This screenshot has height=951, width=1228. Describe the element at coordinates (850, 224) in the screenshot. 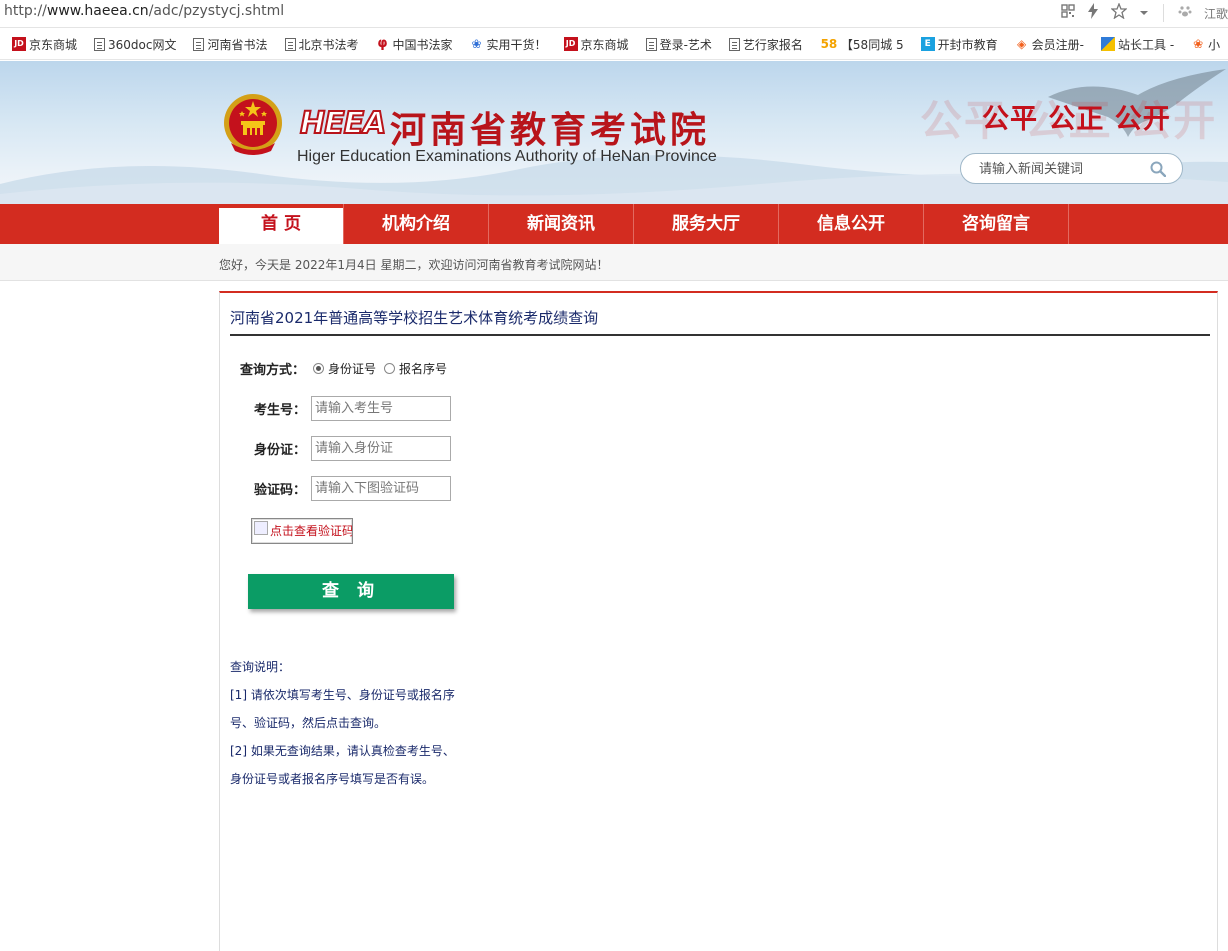

I see `nav-info-public: 信息公开` at that location.